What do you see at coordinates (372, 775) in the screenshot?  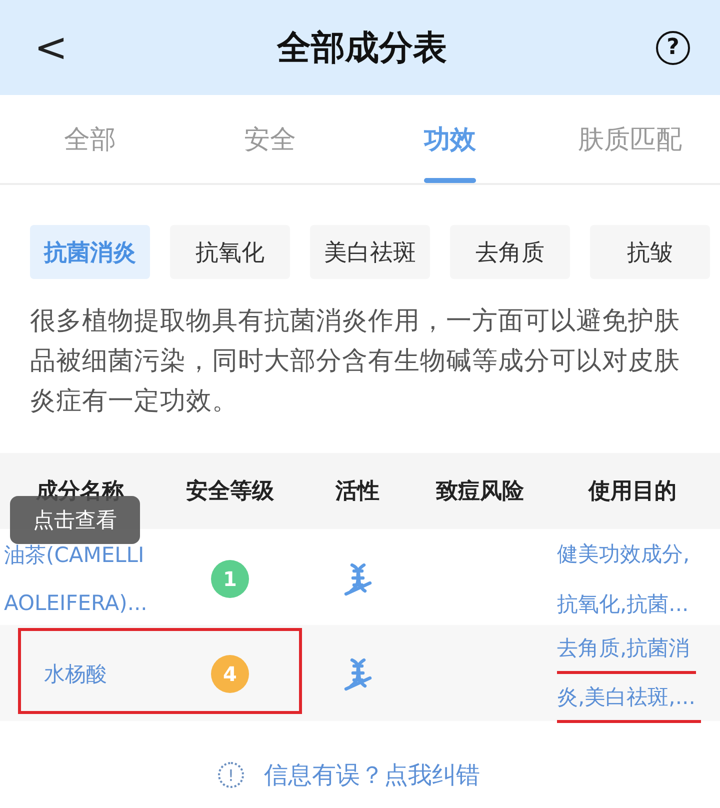 I see `report-error-link: 信息有误？点我纠错` at bounding box center [372, 775].